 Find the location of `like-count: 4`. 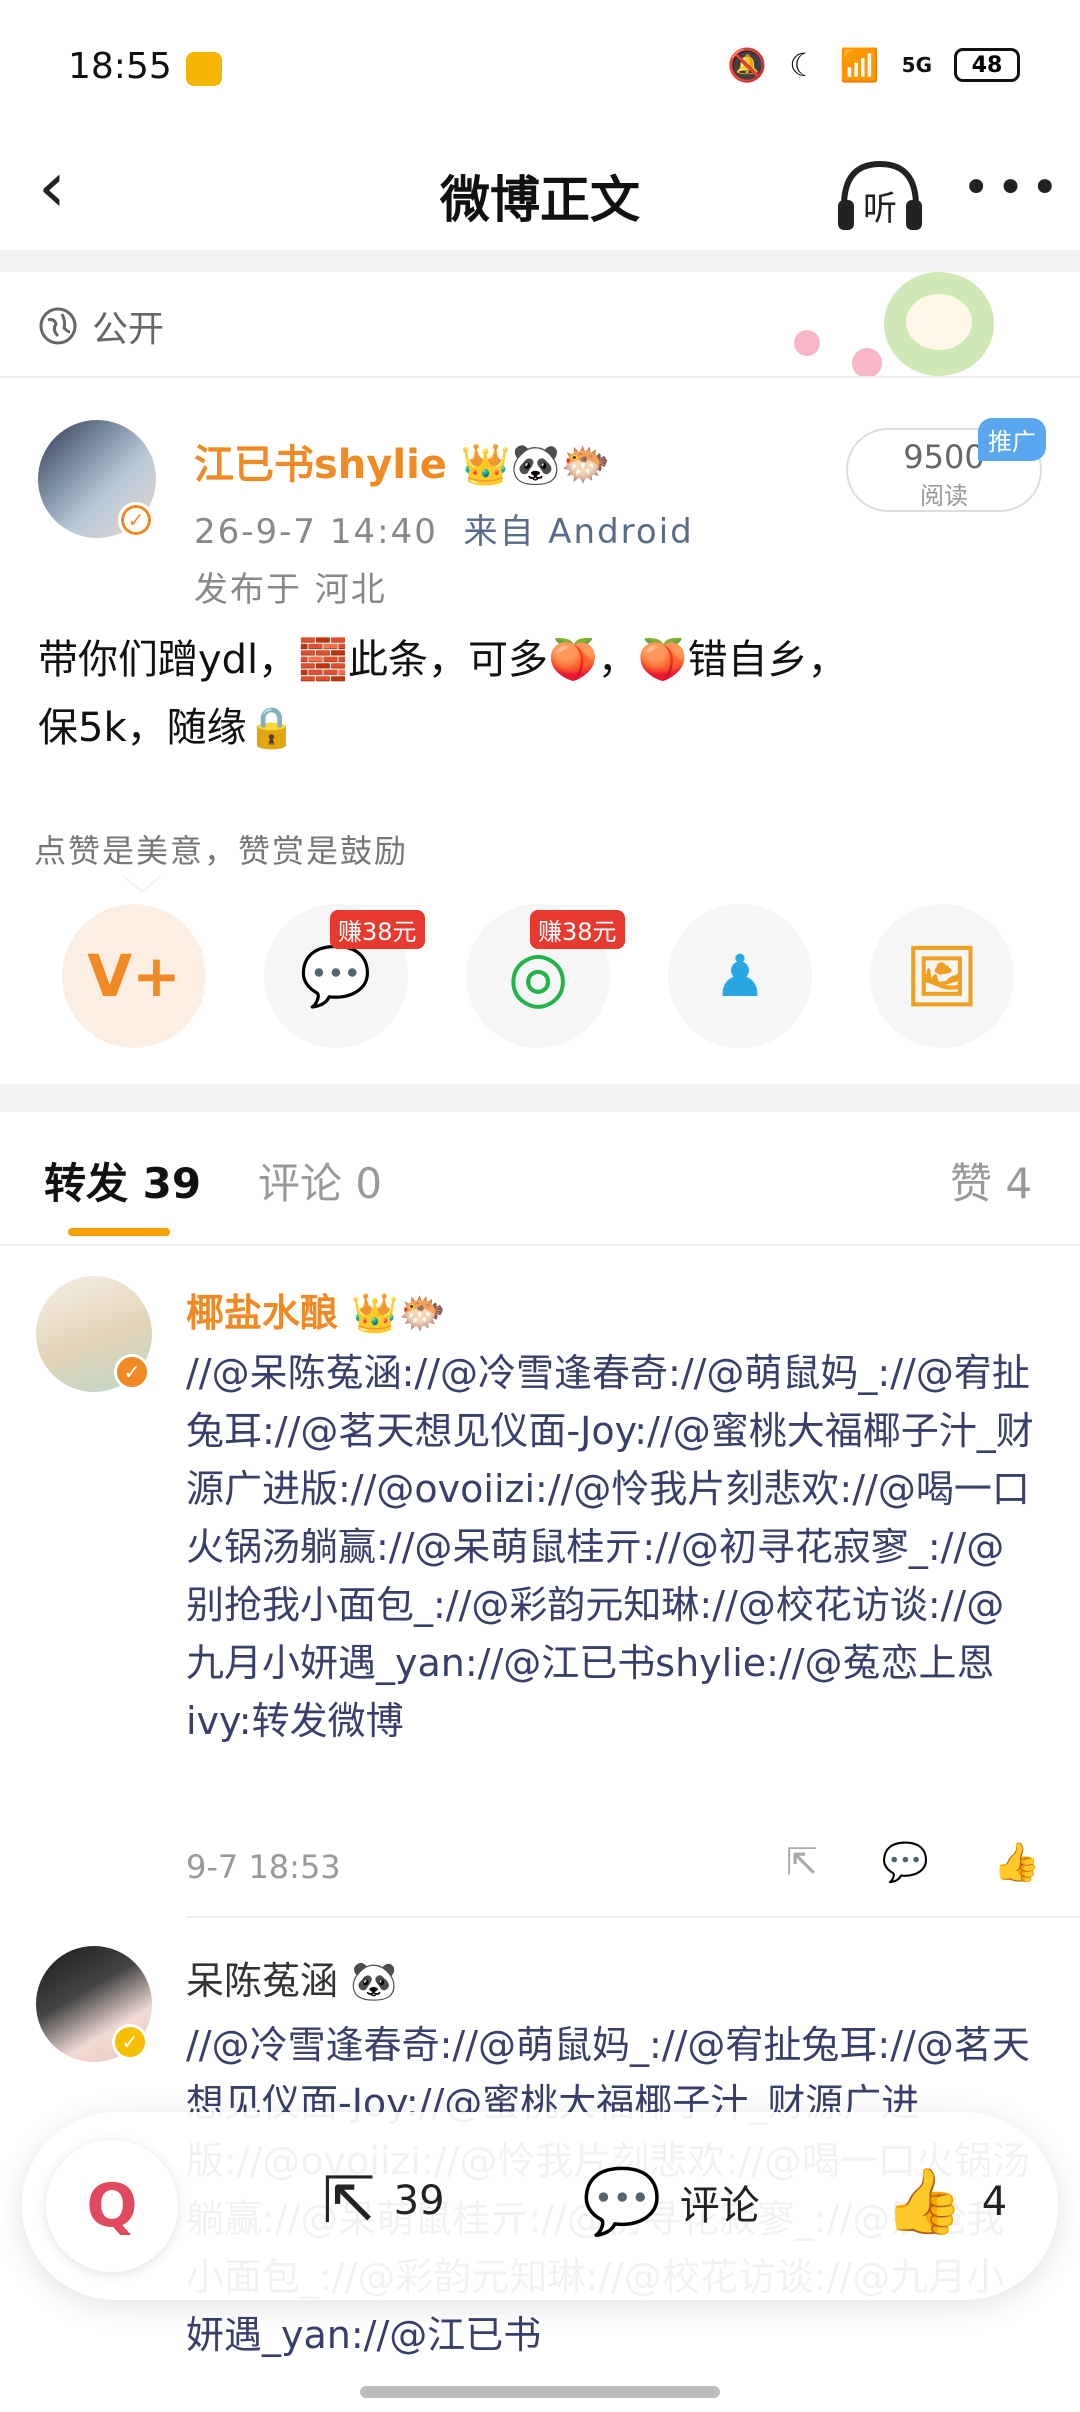

like-count: 4 is located at coordinates (994, 2201).